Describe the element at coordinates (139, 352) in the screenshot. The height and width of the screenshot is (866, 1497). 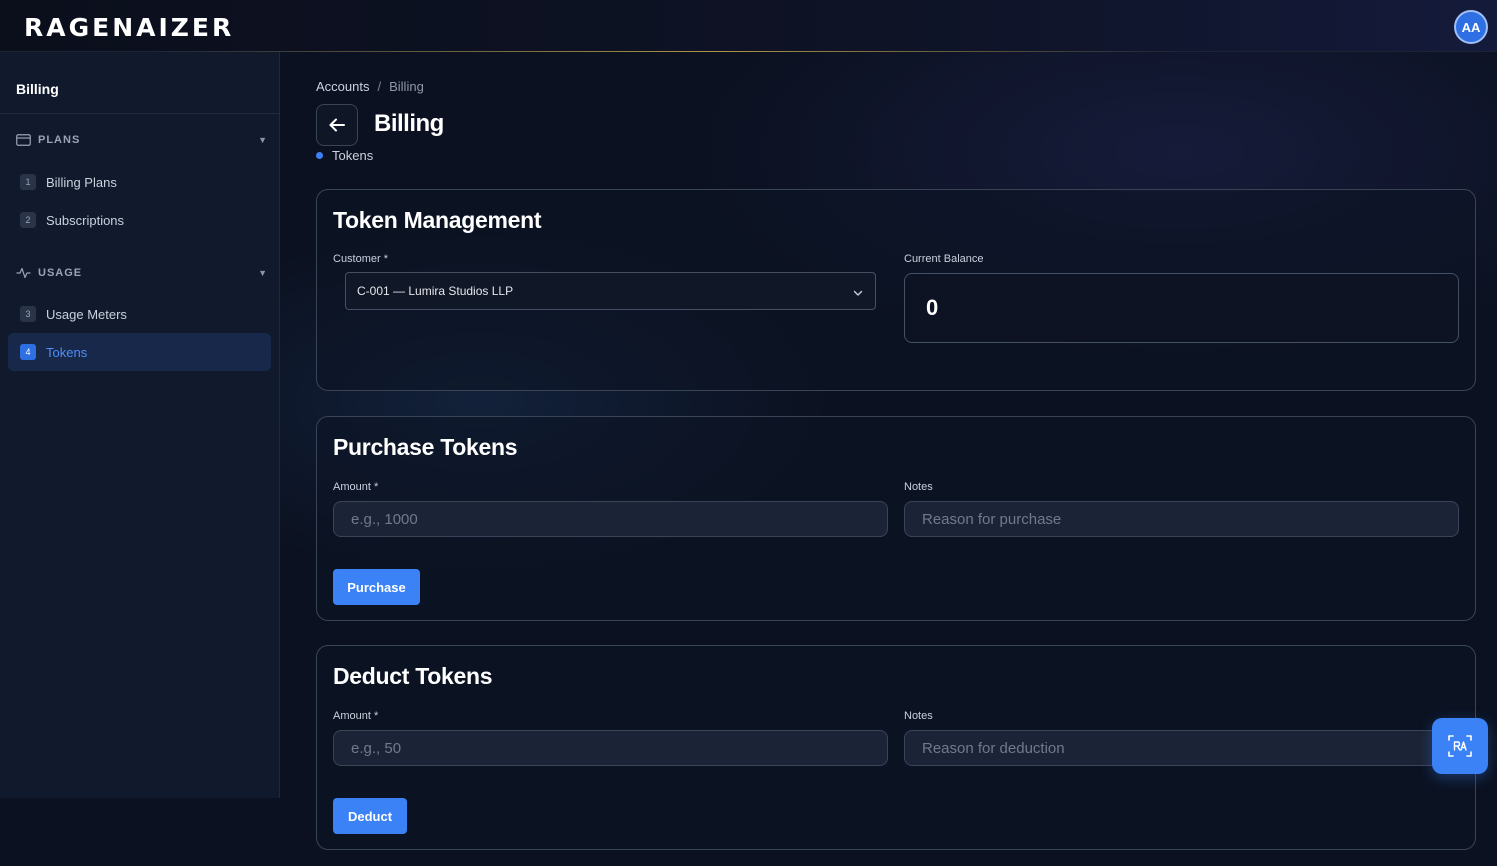
I see `sidebar-item-tokens: 4 Tokens` at that location.